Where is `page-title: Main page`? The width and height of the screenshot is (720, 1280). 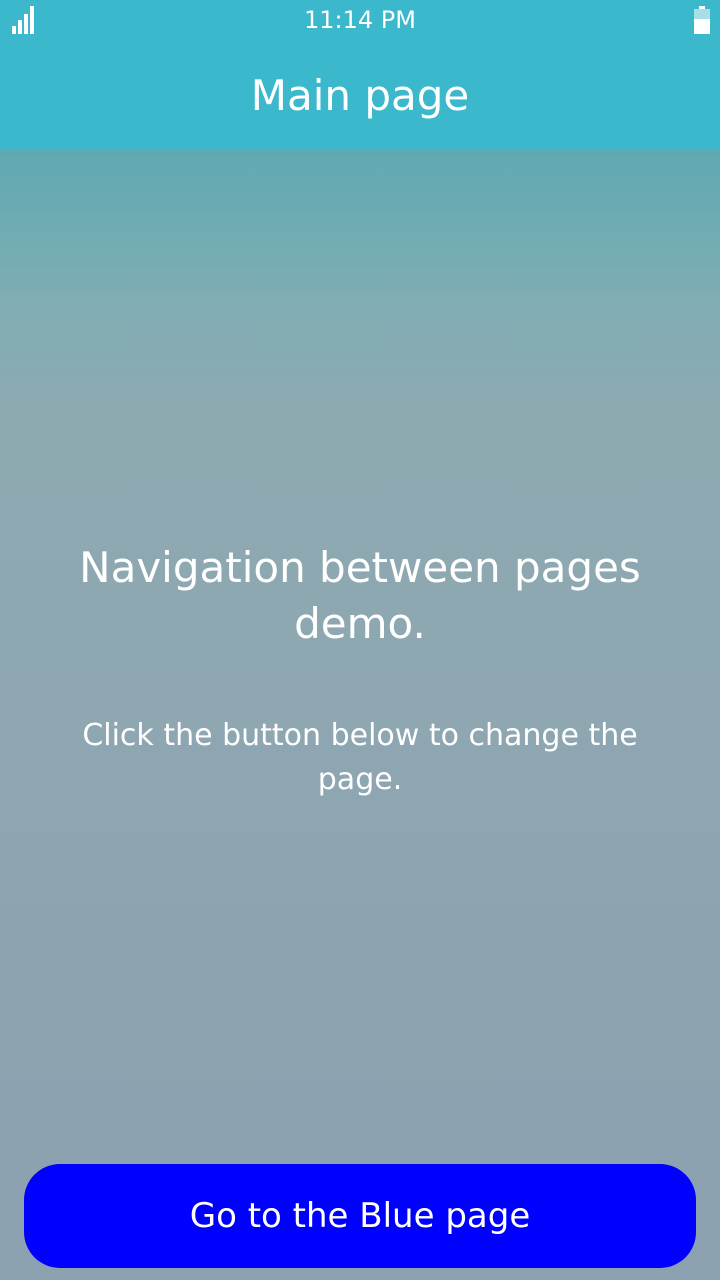 page-title: Main page is located at coordinates (360, 95).